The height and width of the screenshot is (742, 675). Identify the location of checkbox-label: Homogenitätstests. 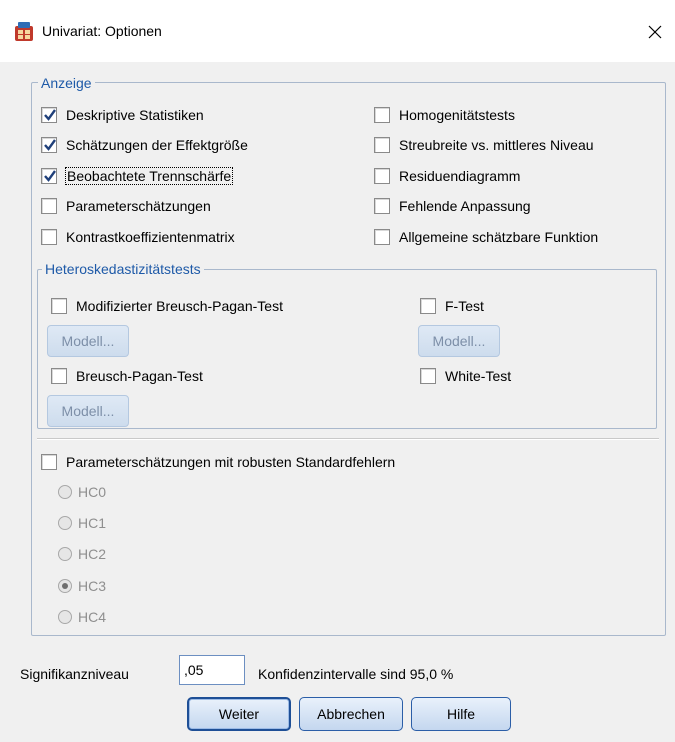
(457, 115).